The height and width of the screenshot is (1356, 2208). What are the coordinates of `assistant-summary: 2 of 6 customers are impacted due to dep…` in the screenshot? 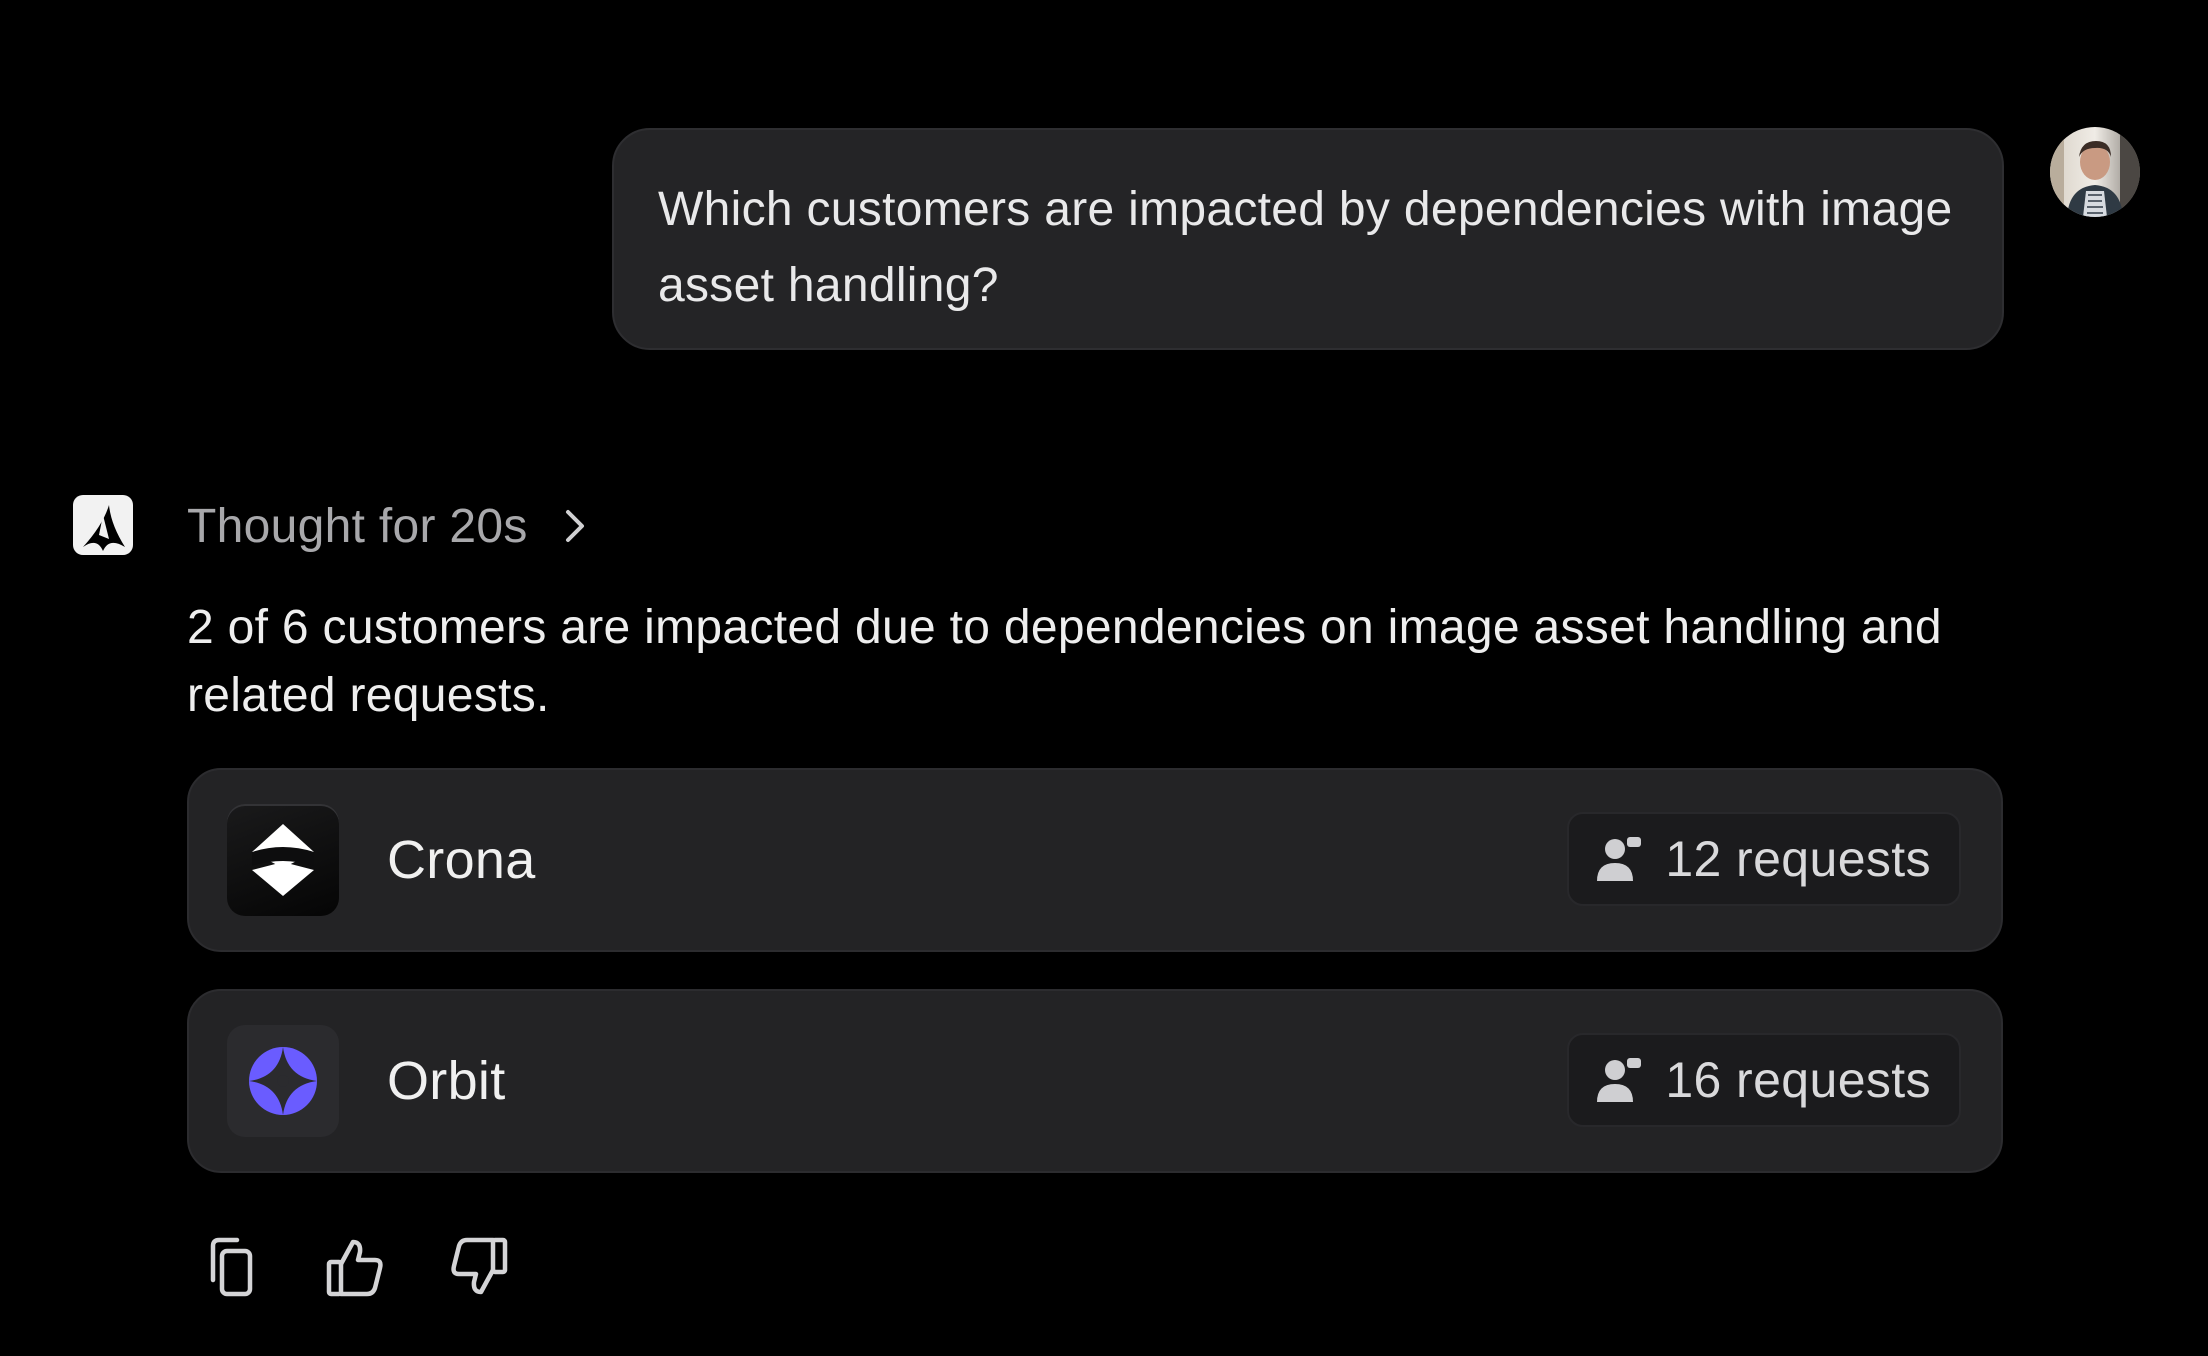 It's located at (1064, 661).